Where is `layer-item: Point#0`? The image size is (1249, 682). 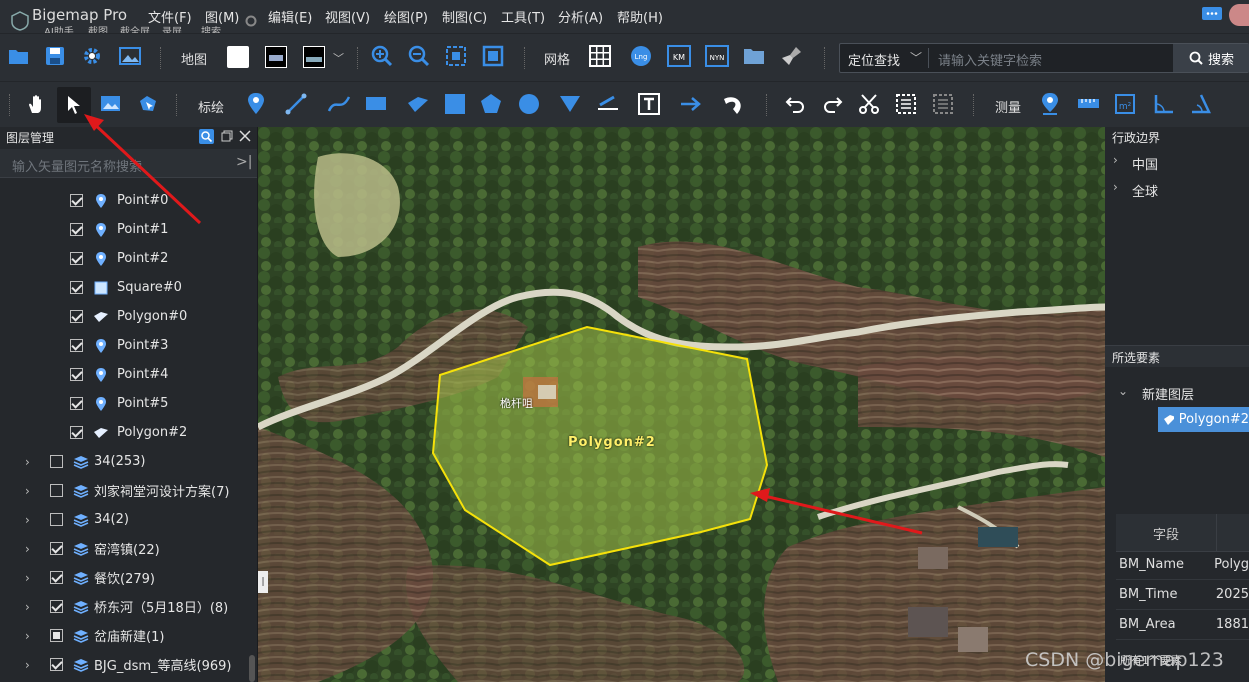
layer-item: Point#0 is located at coordinates (119, 200).